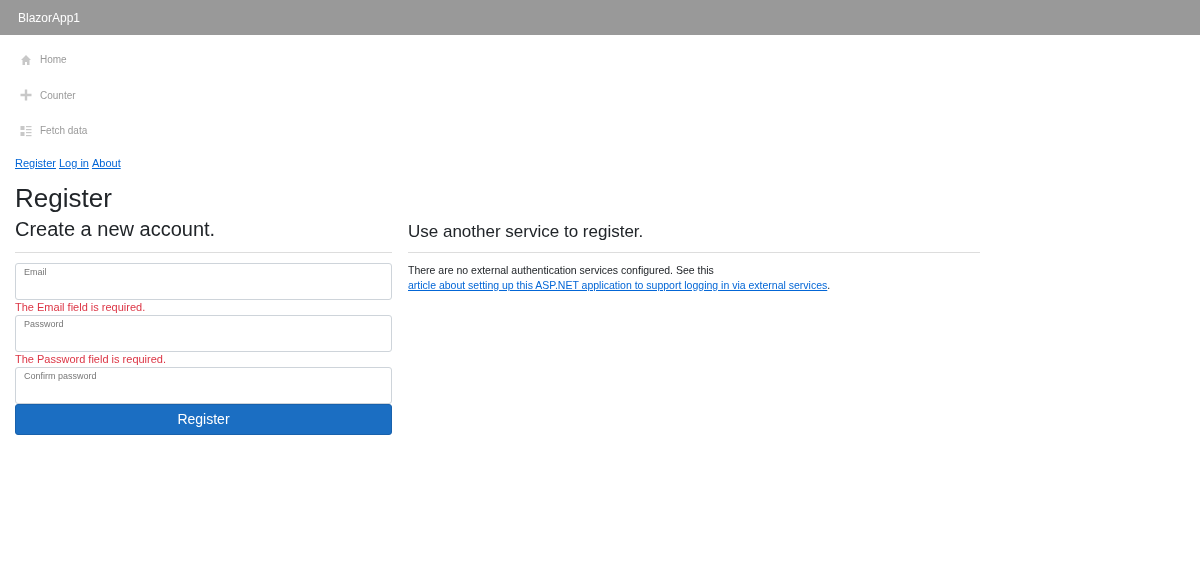 This screenshot has width=1200, height=588. Describe the element at coordinates (81, 307) in the screenshot. I see `validation-message: The Email field is required.` at that location.